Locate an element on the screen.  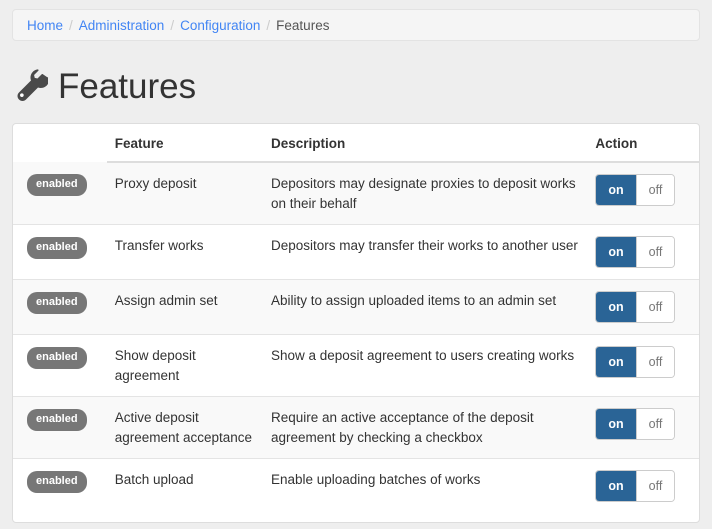
column-header-feature: Feature is located at coordinates (184, 143).